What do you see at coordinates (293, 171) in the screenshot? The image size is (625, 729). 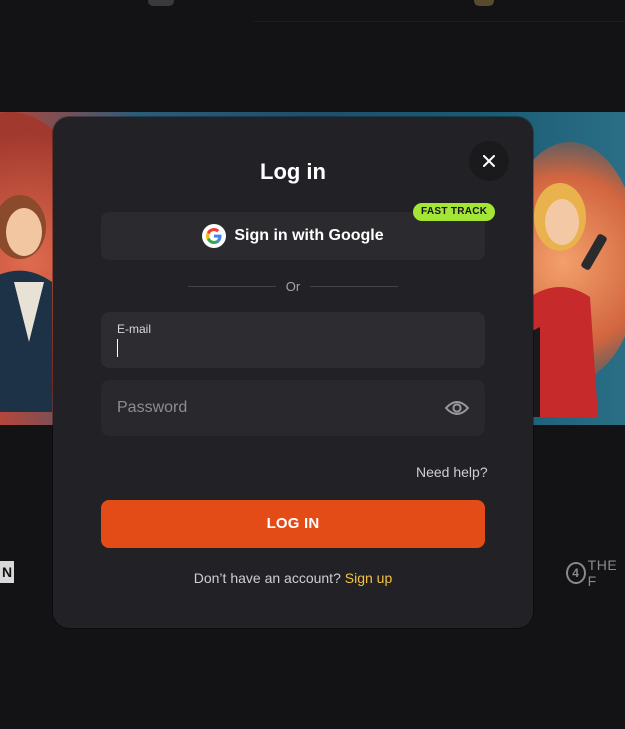 I see `modal-title: Log in` at bounding box center [293, 171].